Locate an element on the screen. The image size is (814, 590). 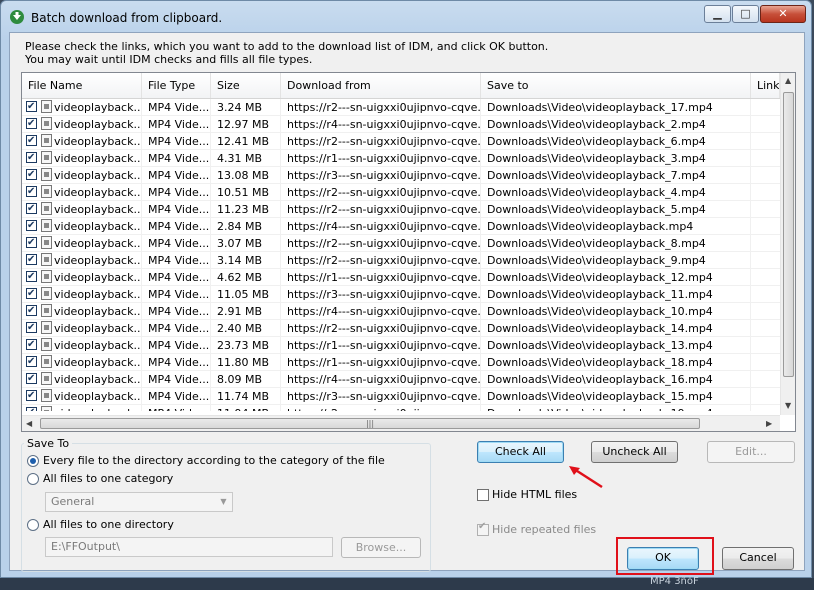
scroll-down-icon: ▼ is located at coordinates (788, 405).